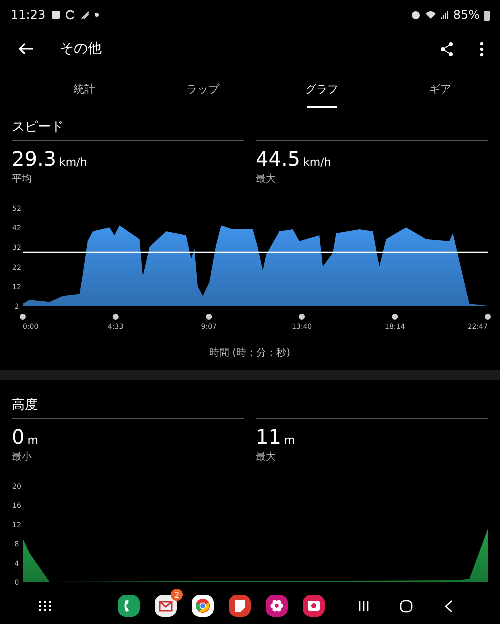 This screenshot has width=500, height=624. I want to click on wifi-icon, so click(431, 15).